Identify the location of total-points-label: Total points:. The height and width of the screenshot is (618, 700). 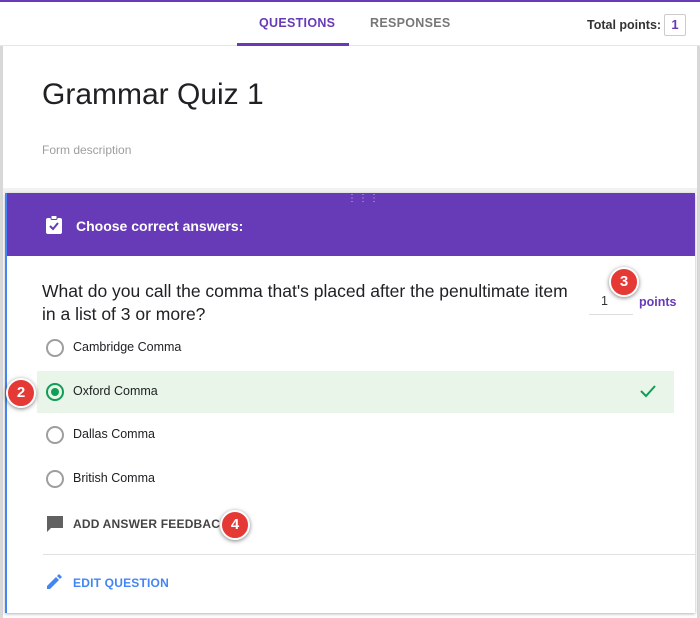
(624, 25).